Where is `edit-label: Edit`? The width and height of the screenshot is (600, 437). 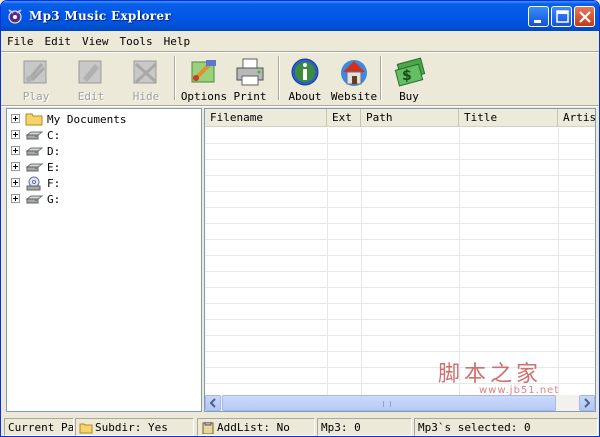 edit-label: Edit is located at coordinates (91, 96).